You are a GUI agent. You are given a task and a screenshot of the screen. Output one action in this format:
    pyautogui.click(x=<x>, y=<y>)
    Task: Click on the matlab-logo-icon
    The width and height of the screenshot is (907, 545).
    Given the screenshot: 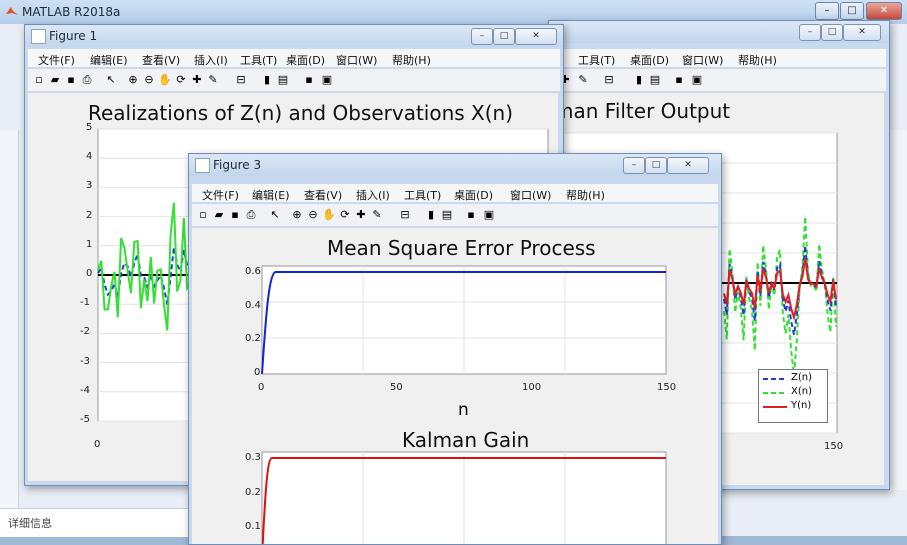 What is the action you would take?
    pyautogui.click(x=12, y=11)
    